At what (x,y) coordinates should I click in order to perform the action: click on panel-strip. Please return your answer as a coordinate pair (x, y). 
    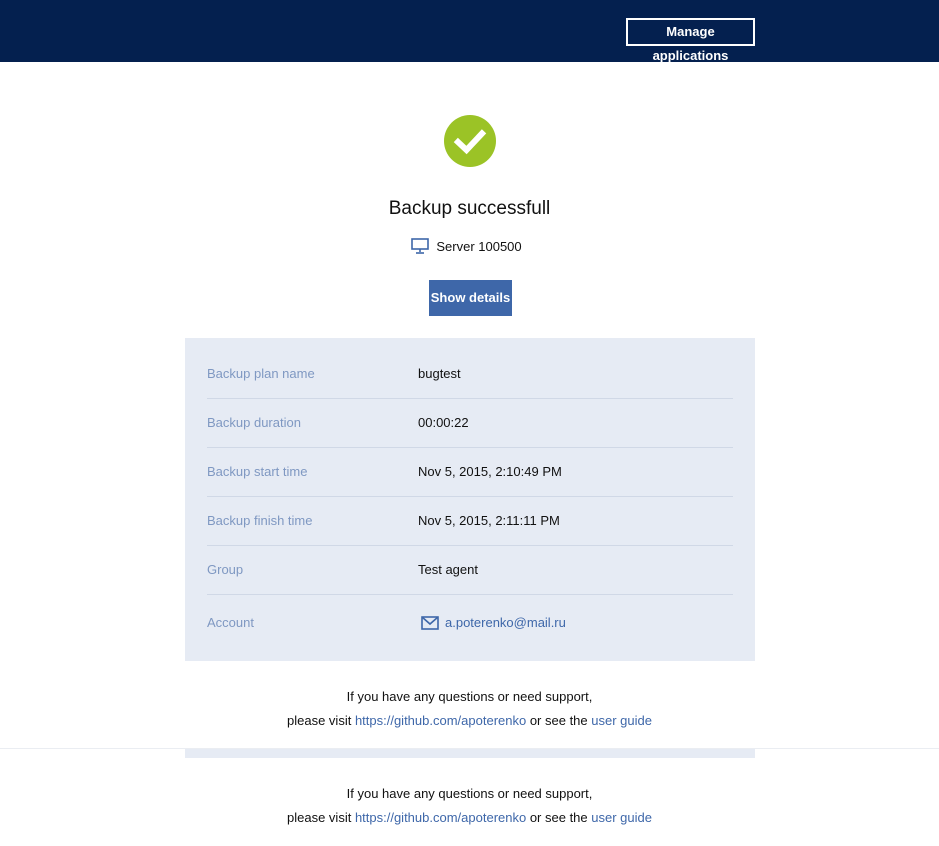
    Looking at the image, I should click on (470, 753).